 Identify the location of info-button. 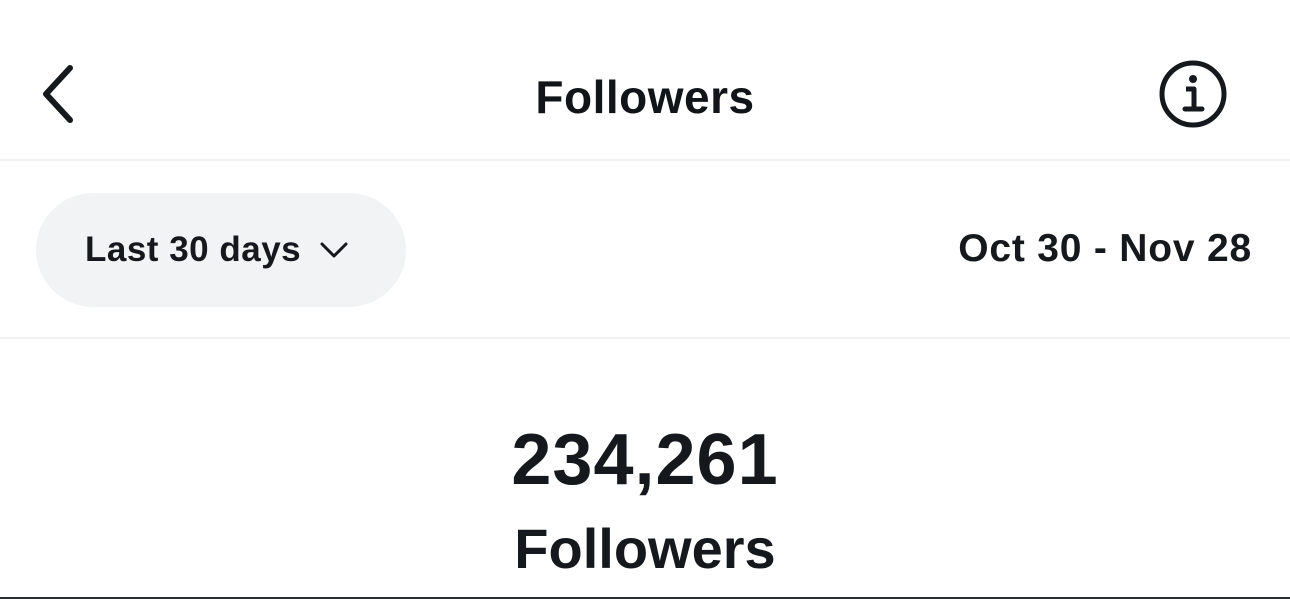
(1193, 94).